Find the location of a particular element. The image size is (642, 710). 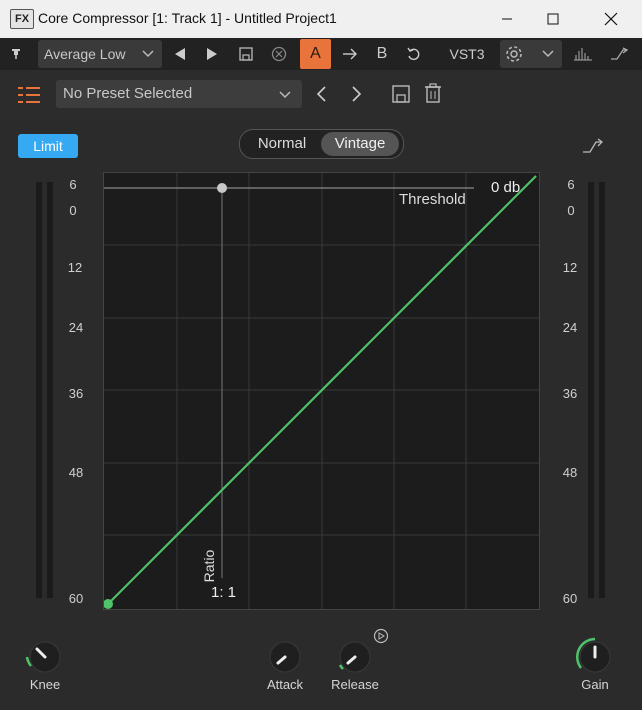

ratio-label: Ratio is located at coordinates (209, 566).